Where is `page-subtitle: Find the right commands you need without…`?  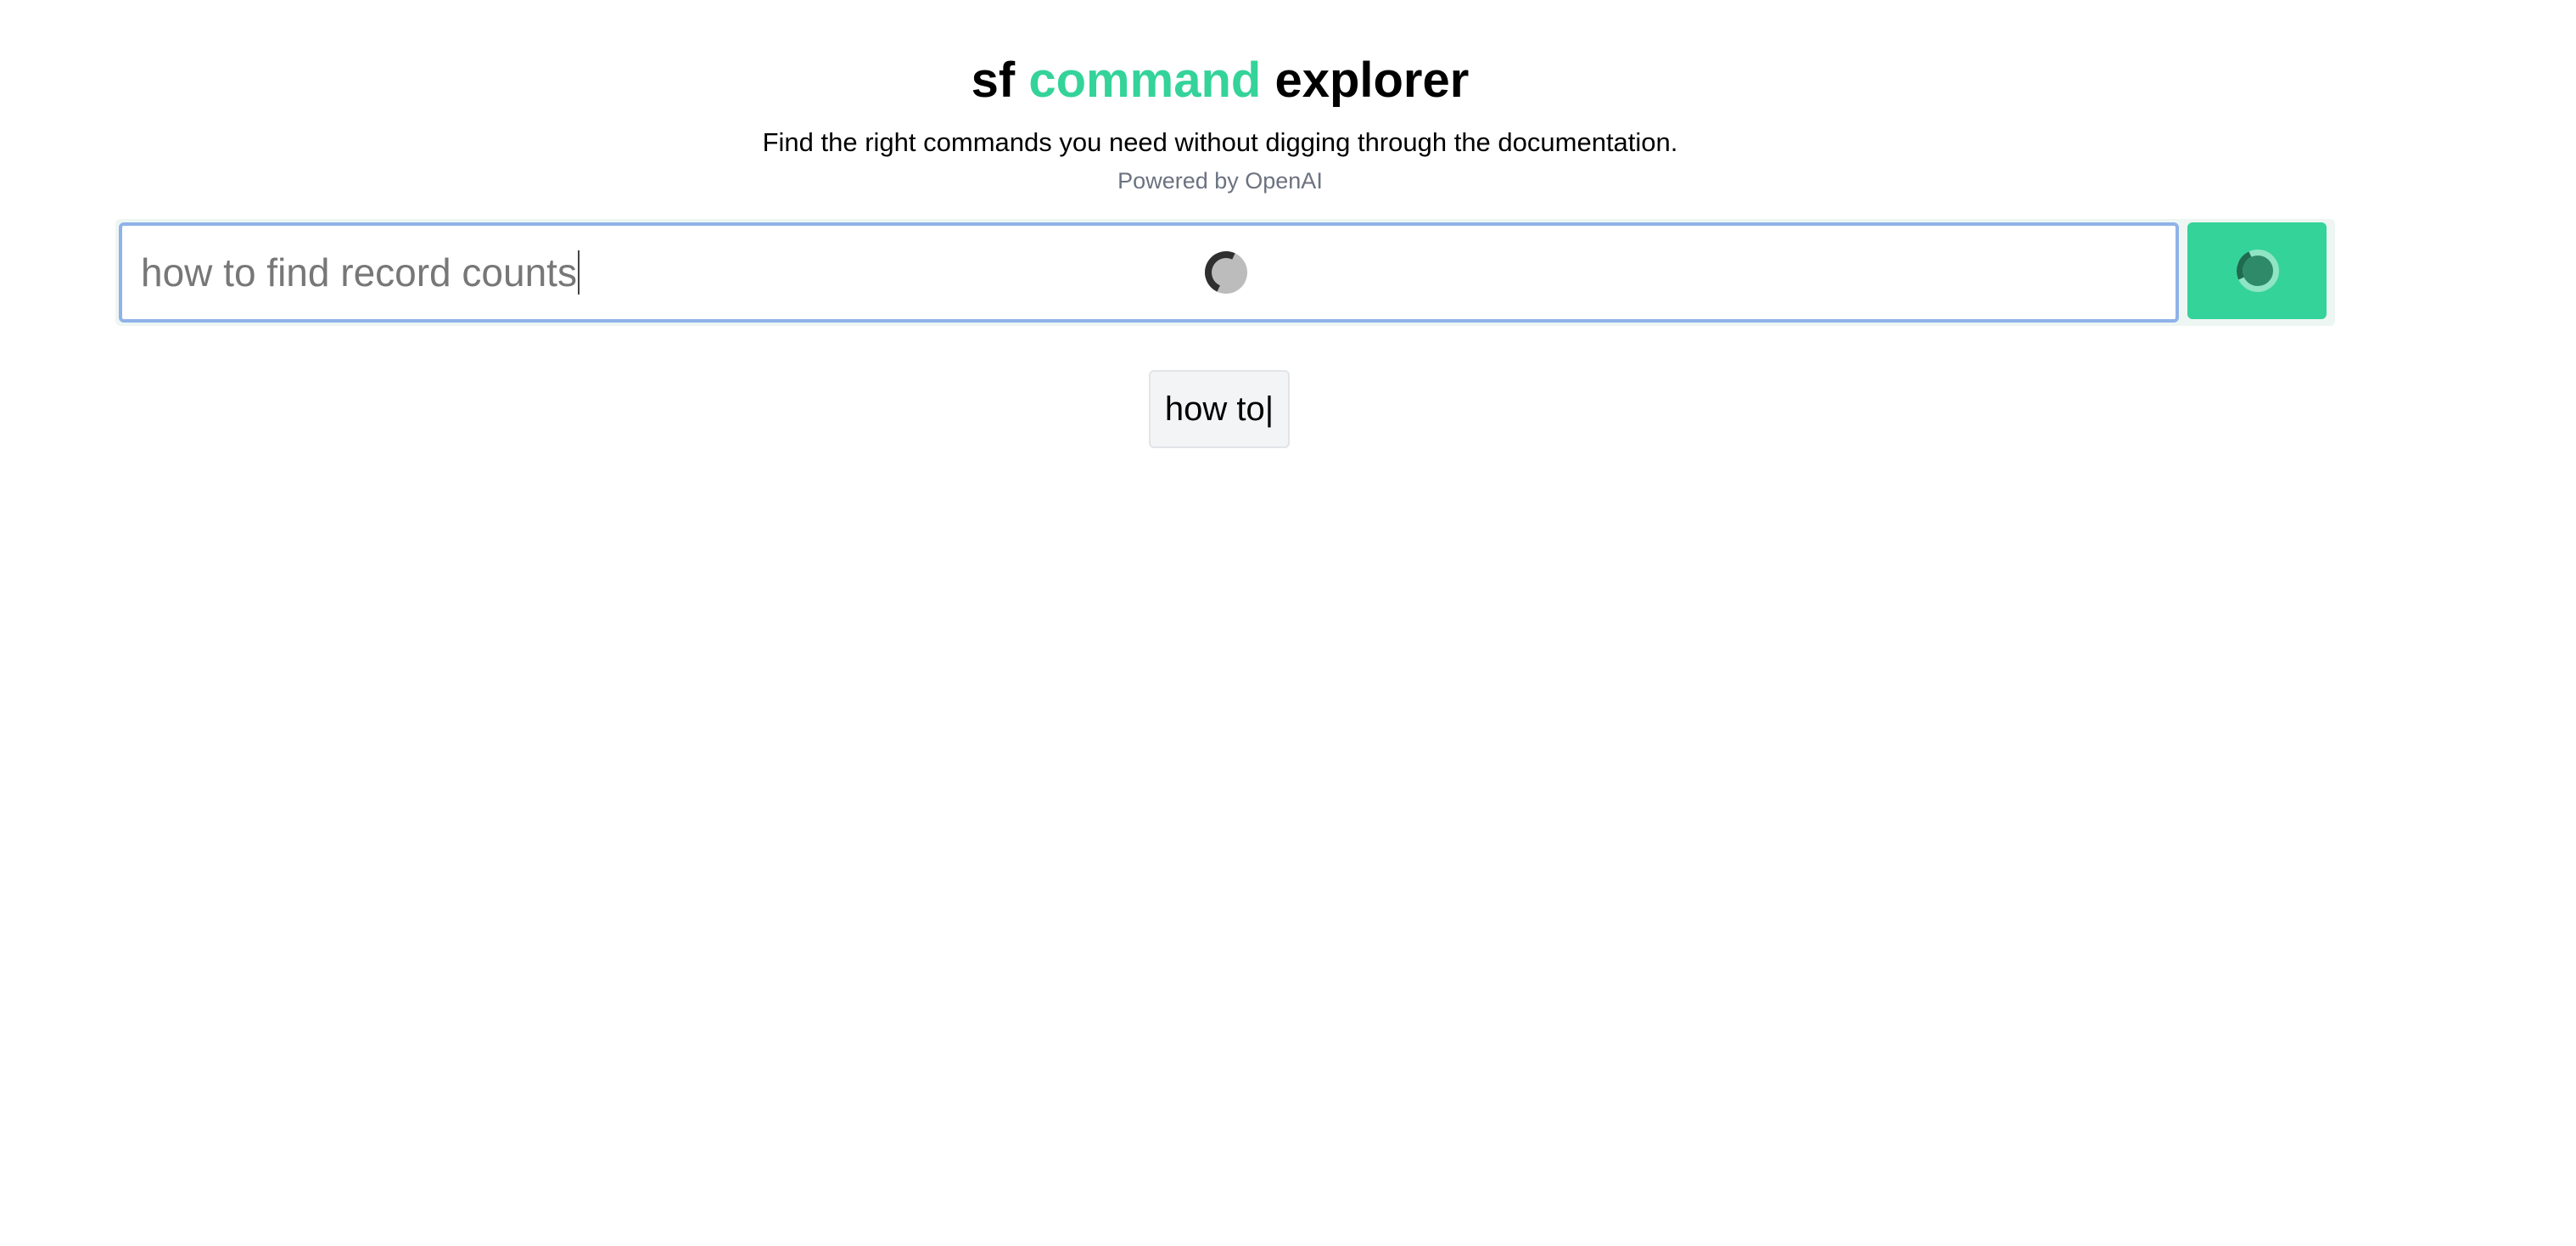
page-subtitle: Find the right commands you need without… is located at coordinates (1220, 142).